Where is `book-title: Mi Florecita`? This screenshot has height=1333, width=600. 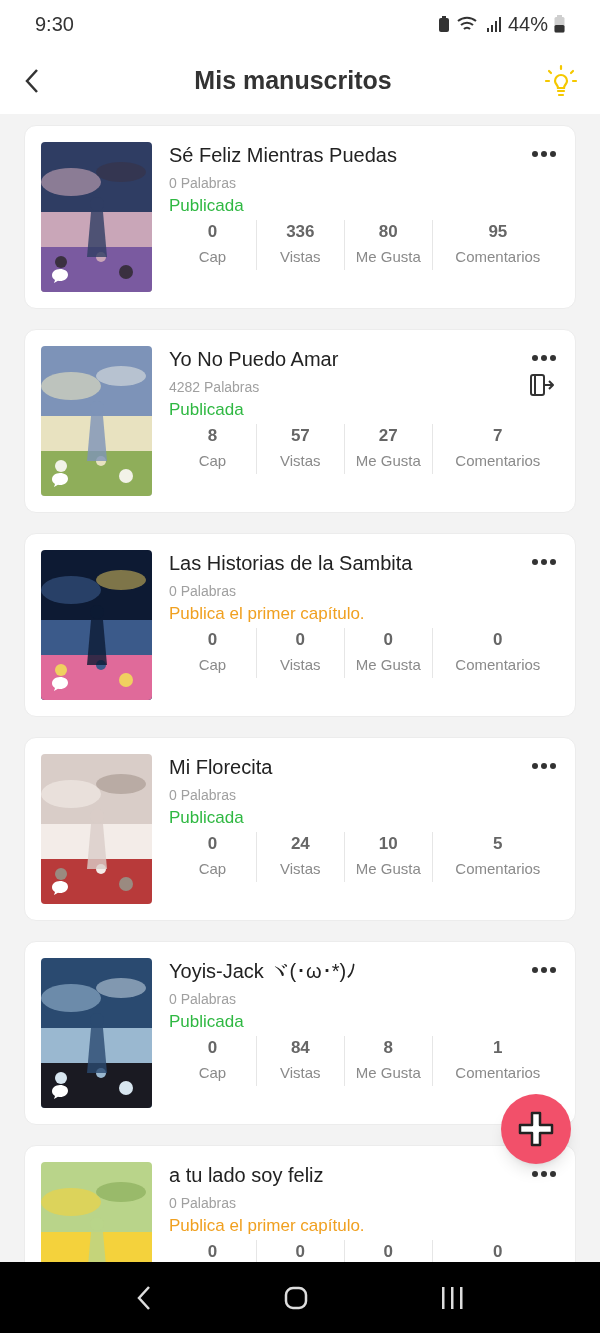 book-title: Mi Florecita is located at coordinates (221, 767).